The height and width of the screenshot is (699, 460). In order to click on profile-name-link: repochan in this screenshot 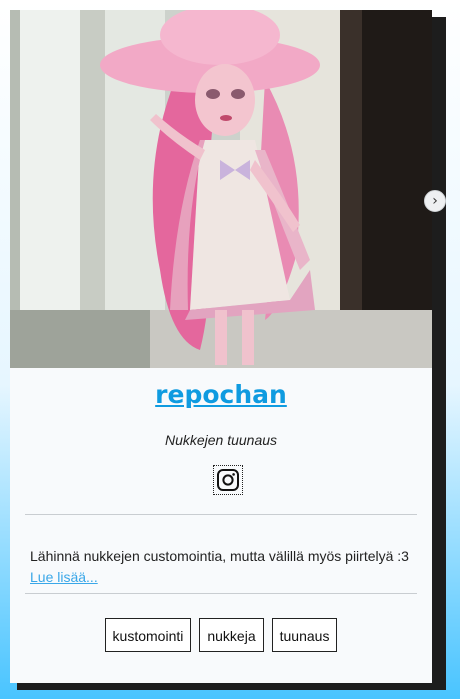, I will do `click(221, 394)`.